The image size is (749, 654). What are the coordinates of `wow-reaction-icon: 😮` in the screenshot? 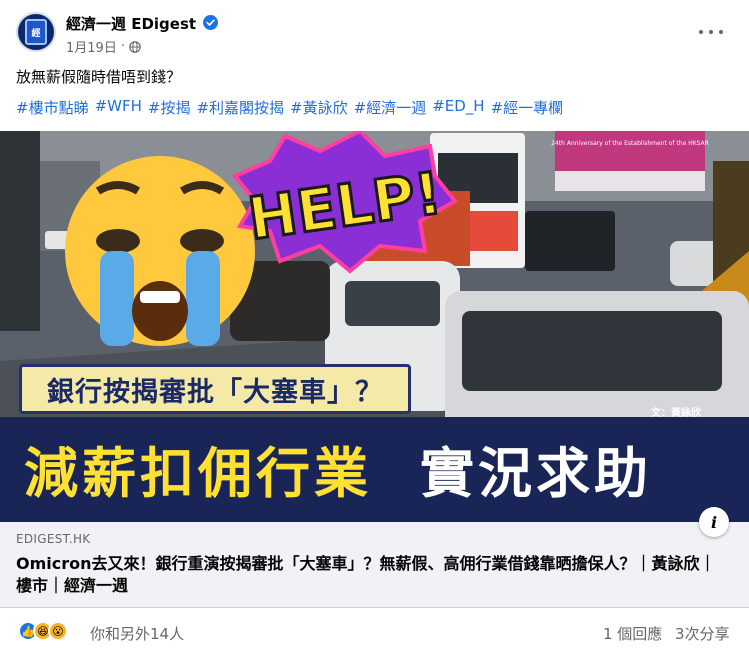 It's located at (58, 631).